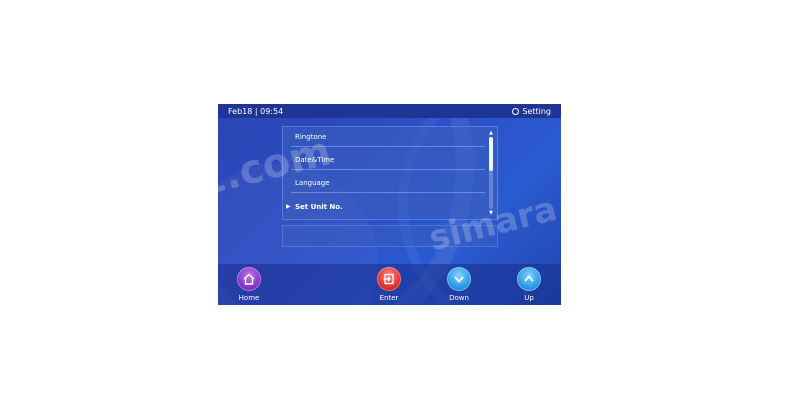 The height and width of the screenshot is (400, 800). I want to click on menu-item-label: Ringtone, so click(311, 137).